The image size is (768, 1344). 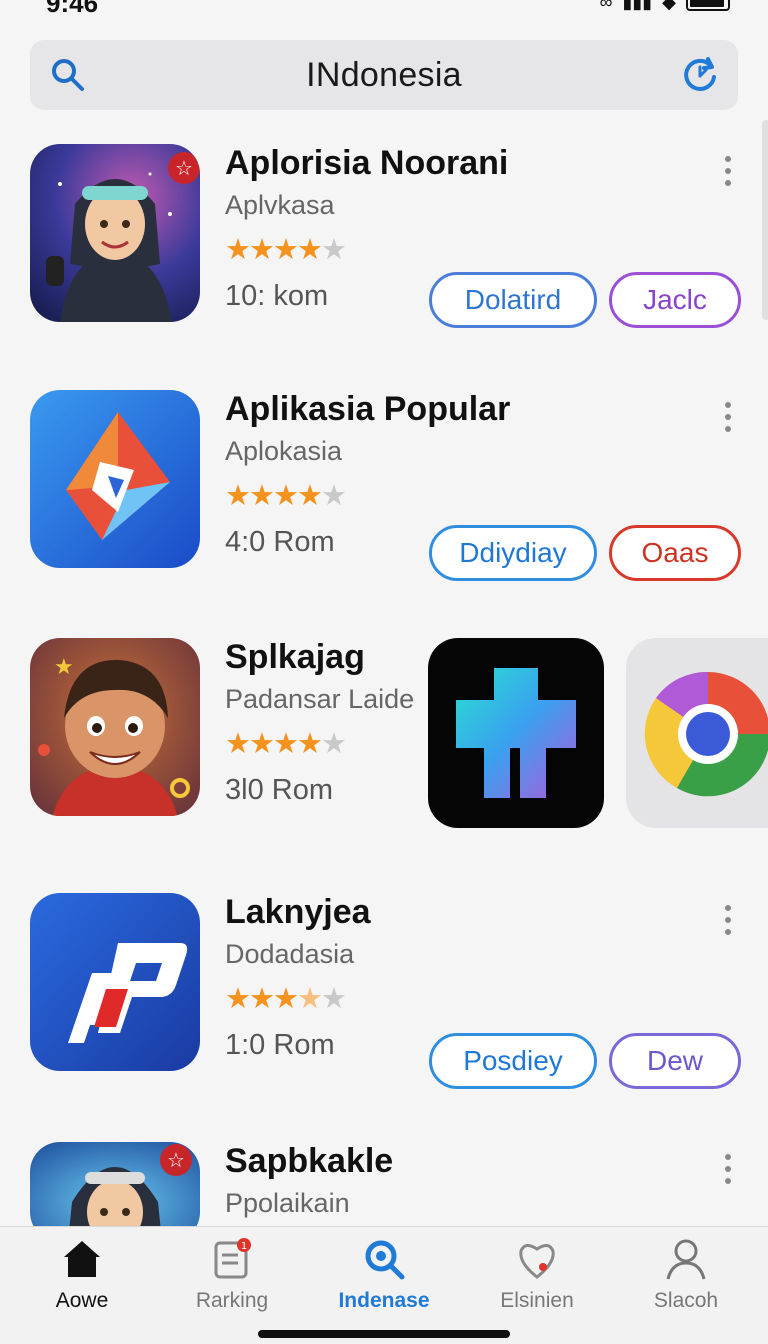 What do you see at coordinates (115, 233) in the screenshot?
I see `app-icon-avatar-girl: ☆` at bounding box center [115, 233].